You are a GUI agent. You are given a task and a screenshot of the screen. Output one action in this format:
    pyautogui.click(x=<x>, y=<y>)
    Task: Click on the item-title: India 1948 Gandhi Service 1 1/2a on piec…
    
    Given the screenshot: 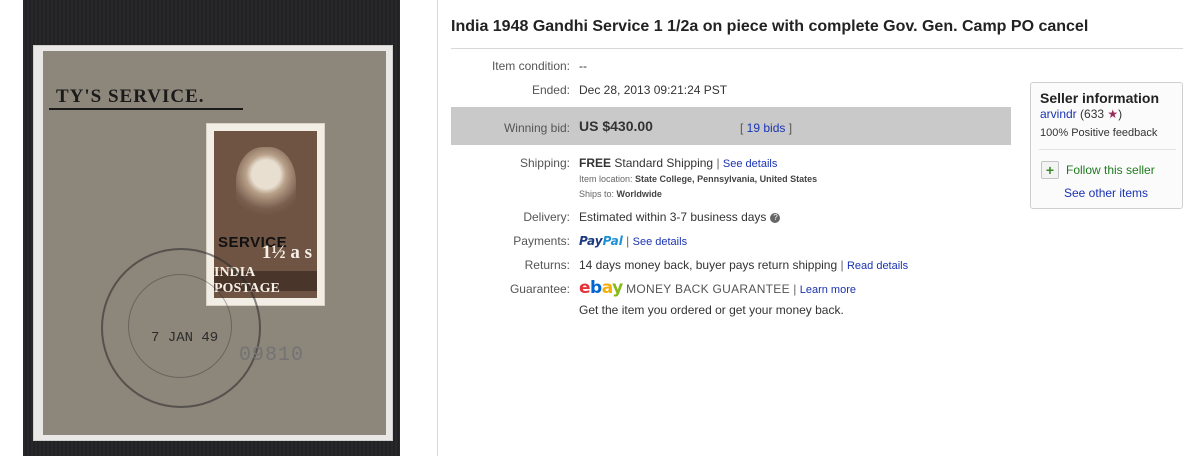 What is the action you would take?
    pyautogui.click(x=770, y=26)
    